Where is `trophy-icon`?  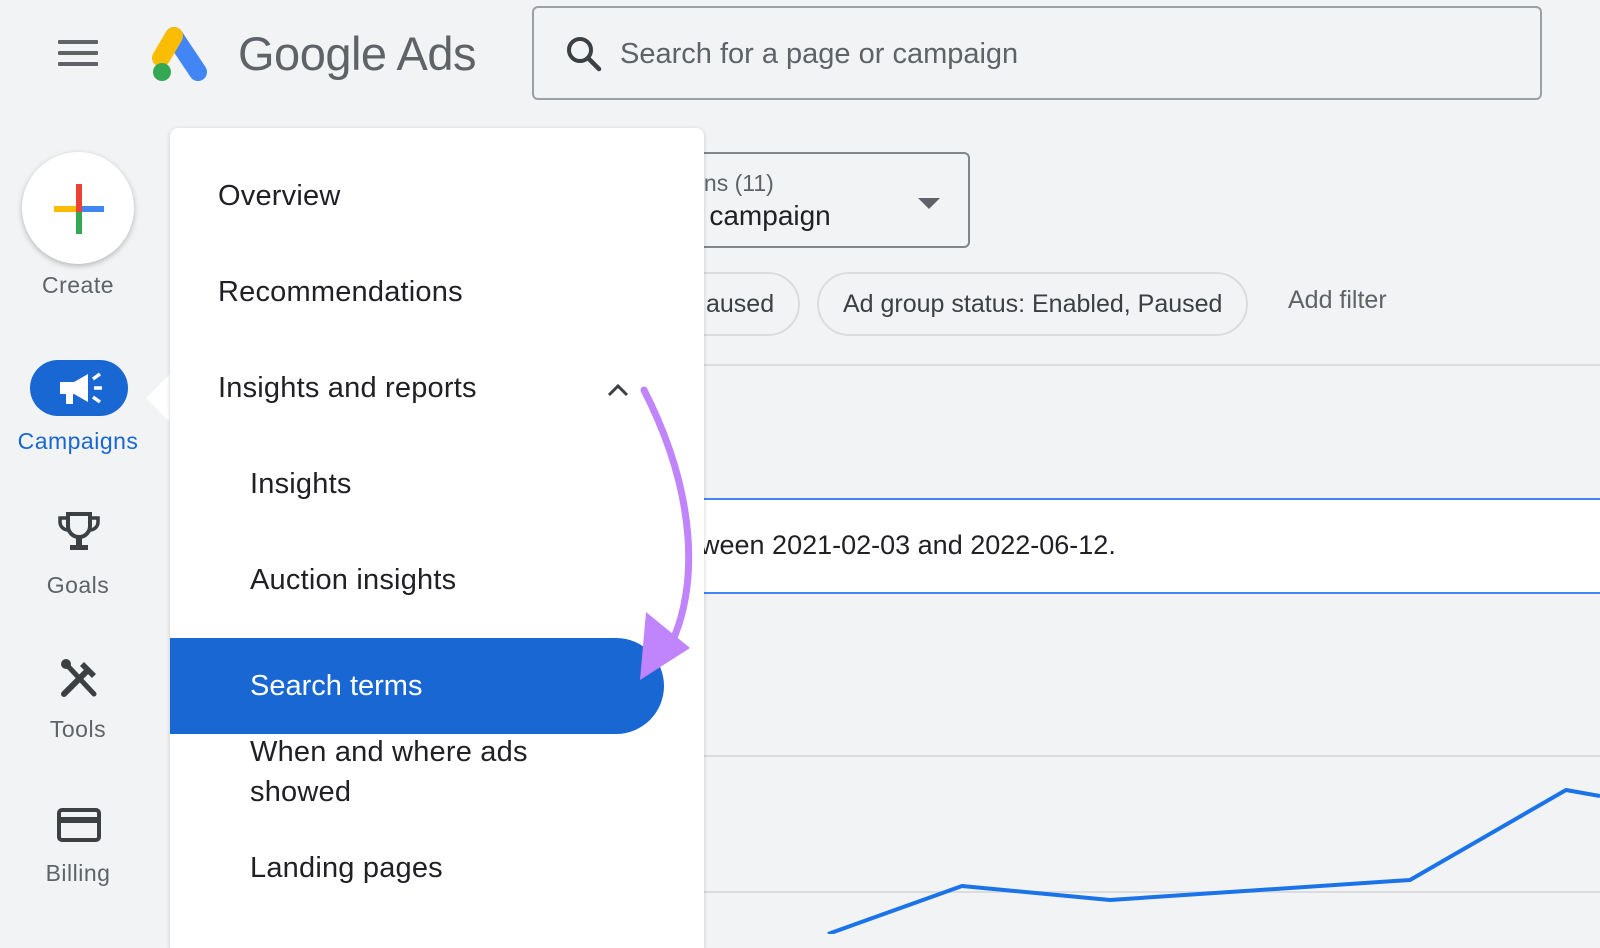 trophy-icon is located at coordinates (79, 533).